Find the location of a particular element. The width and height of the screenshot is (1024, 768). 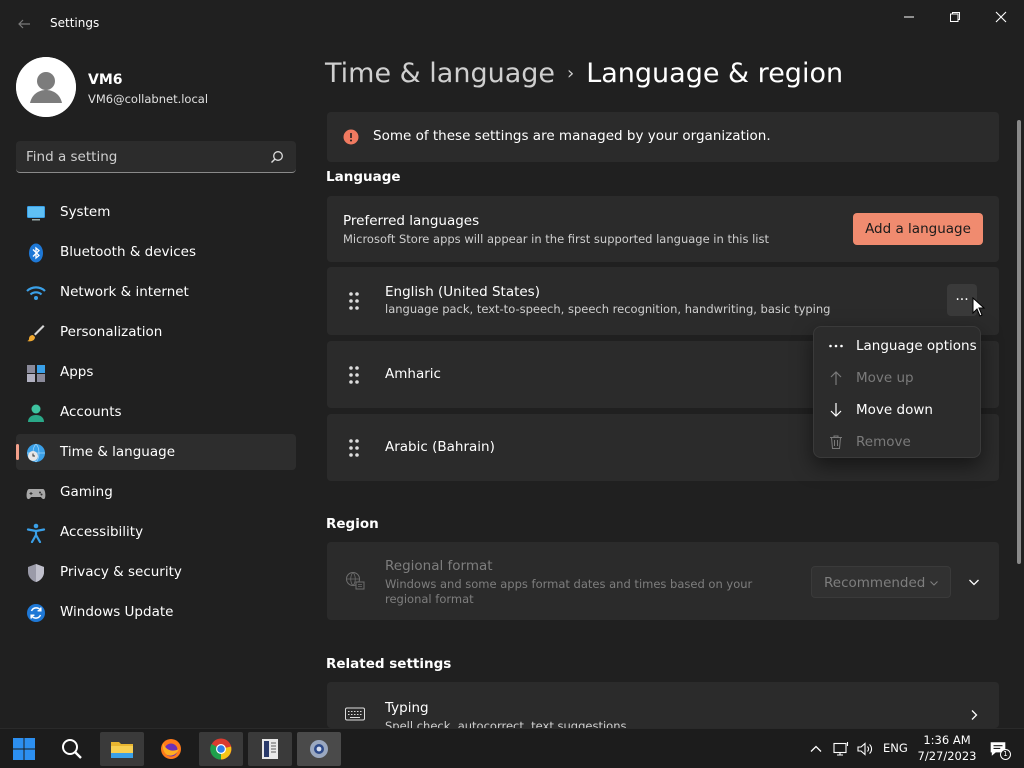

accessibility-icon is located at coordinates (36, 533).